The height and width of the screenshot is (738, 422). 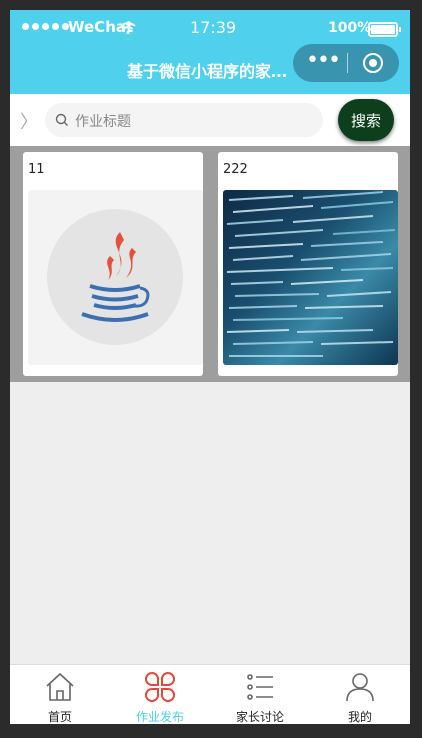 What do you see at coordinates (366, 120) in the screenshot?
I see `search-button: 搜索` at bounding box center [366, 120].